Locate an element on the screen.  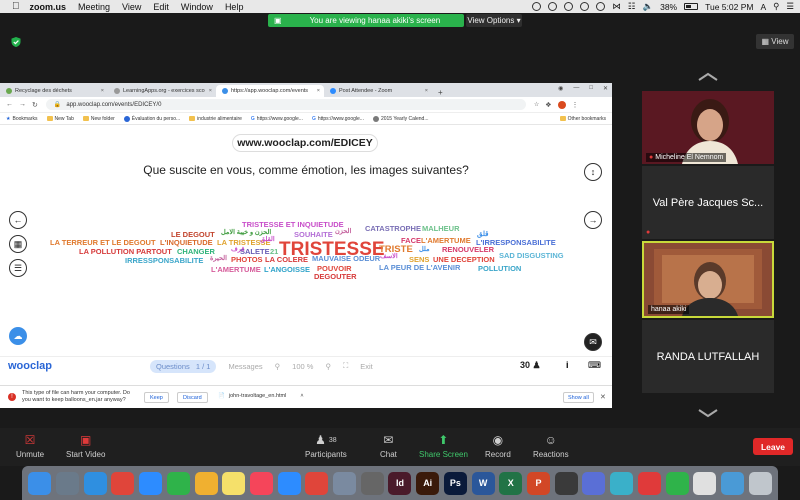
profile-avatar is located at coordinates (561, 104).